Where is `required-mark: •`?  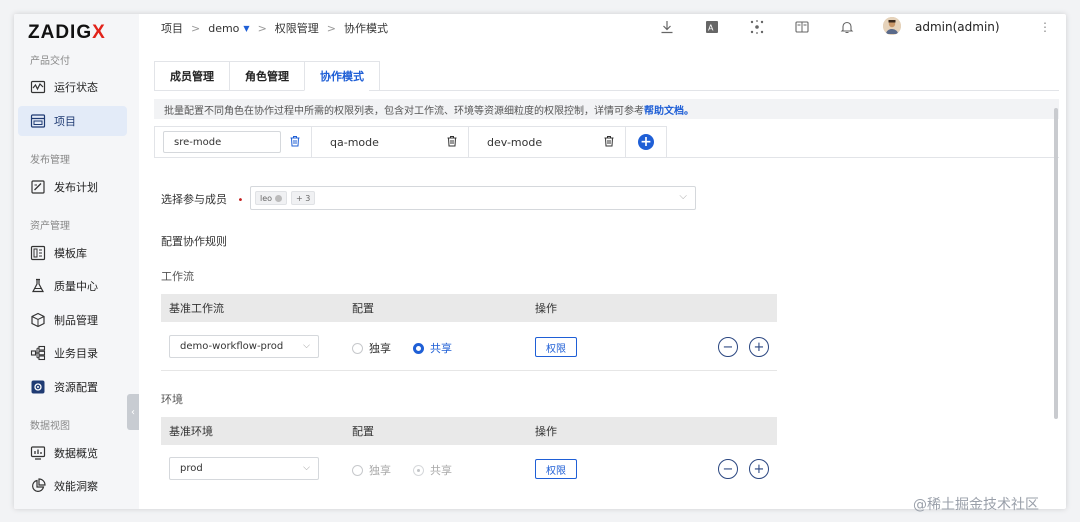 required-mark: • is located at coordinates (240, 200).